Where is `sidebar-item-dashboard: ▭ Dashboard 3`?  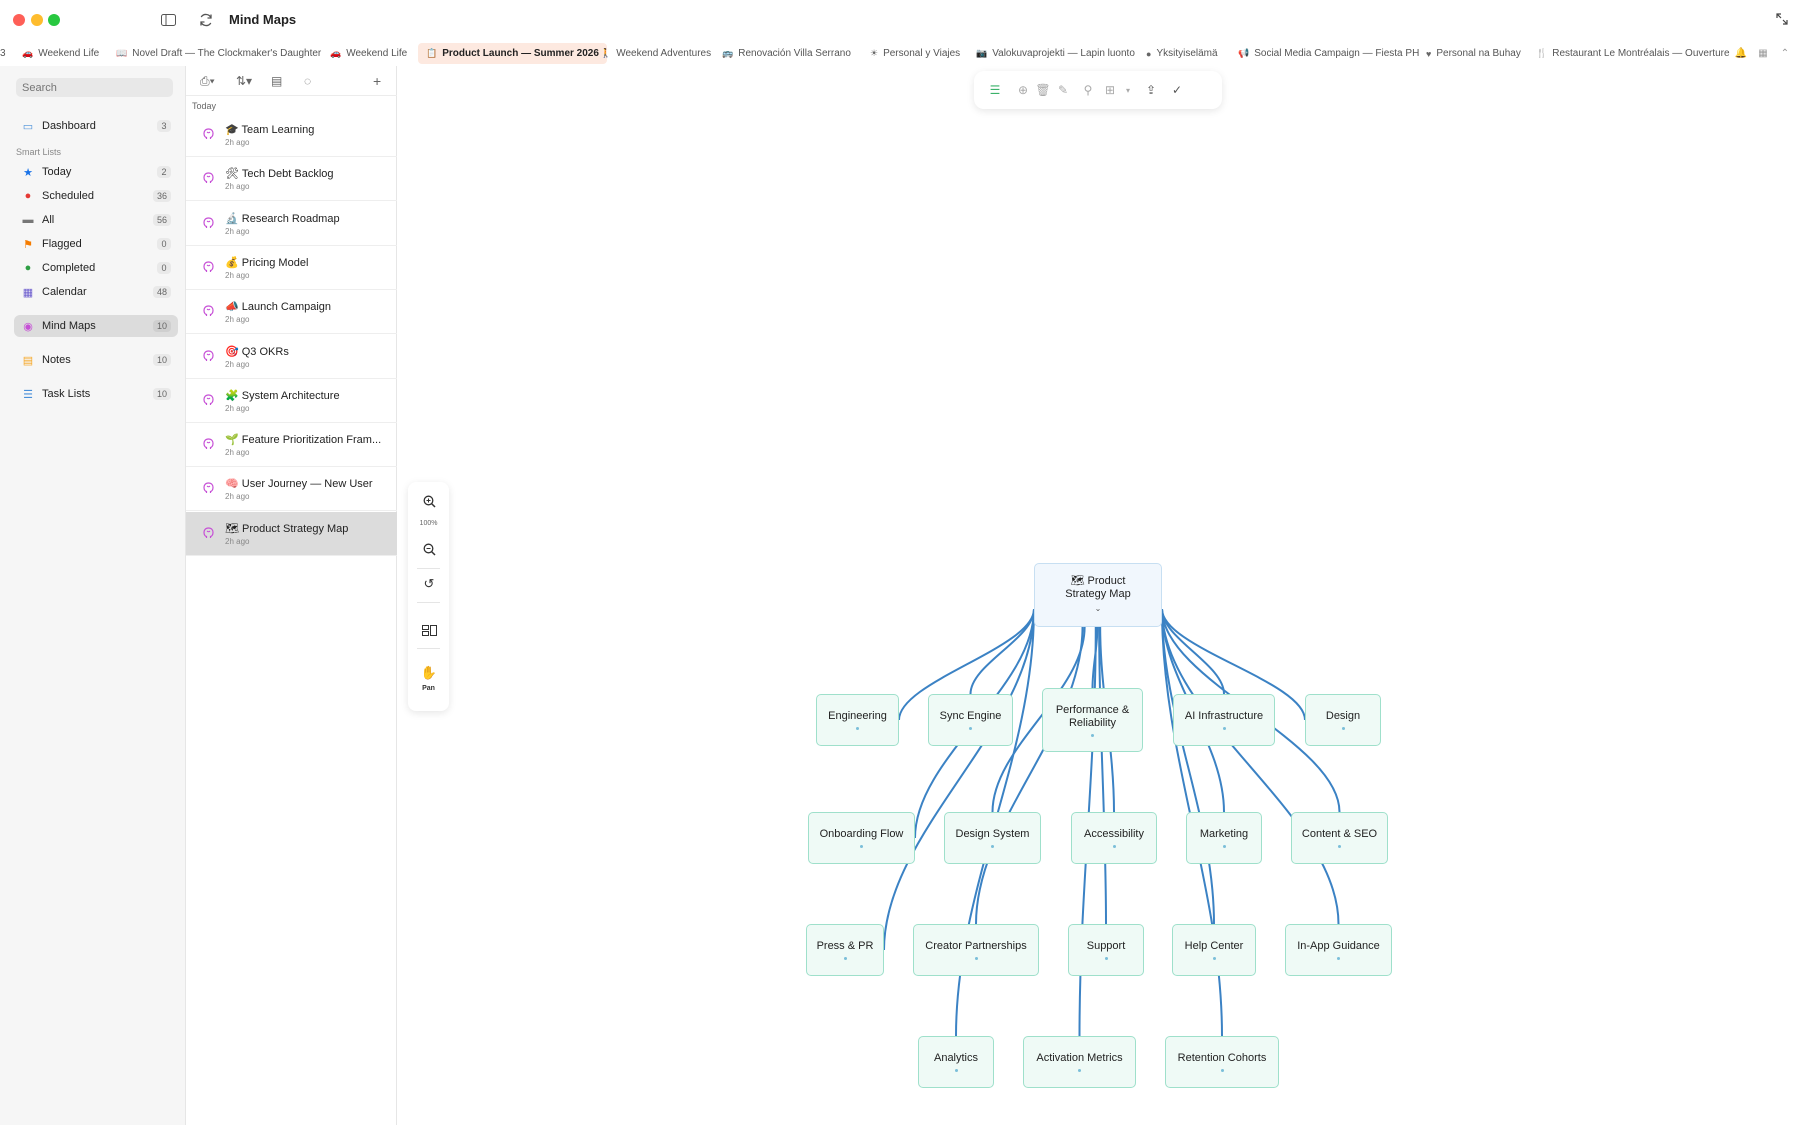
sidebar-item-dashboard: ▭ Dashboard 3 is located at coordinates (96, 126).